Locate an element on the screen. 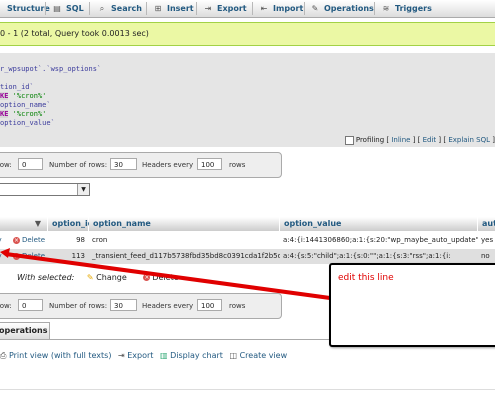 The image size is (495, 400). cell-option-name: cron is located at coordinates (100, 240).